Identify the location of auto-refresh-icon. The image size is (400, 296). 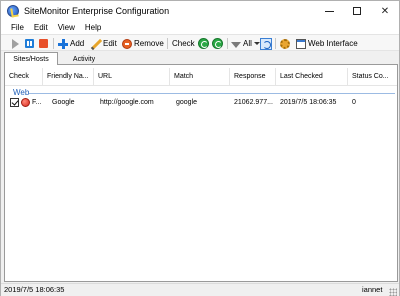
(266, 43).